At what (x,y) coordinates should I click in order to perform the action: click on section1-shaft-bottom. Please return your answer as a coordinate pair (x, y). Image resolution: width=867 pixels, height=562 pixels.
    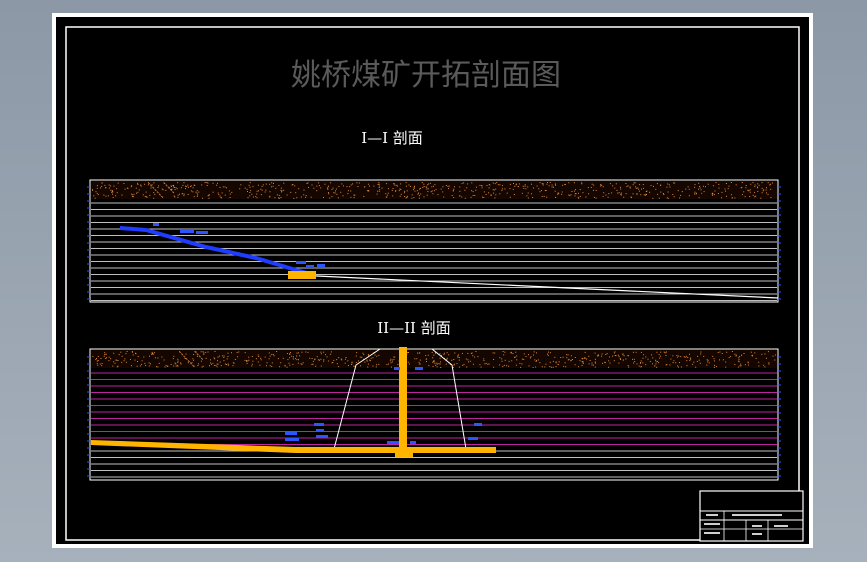
    Looking at the image, I should click on (302, 275).